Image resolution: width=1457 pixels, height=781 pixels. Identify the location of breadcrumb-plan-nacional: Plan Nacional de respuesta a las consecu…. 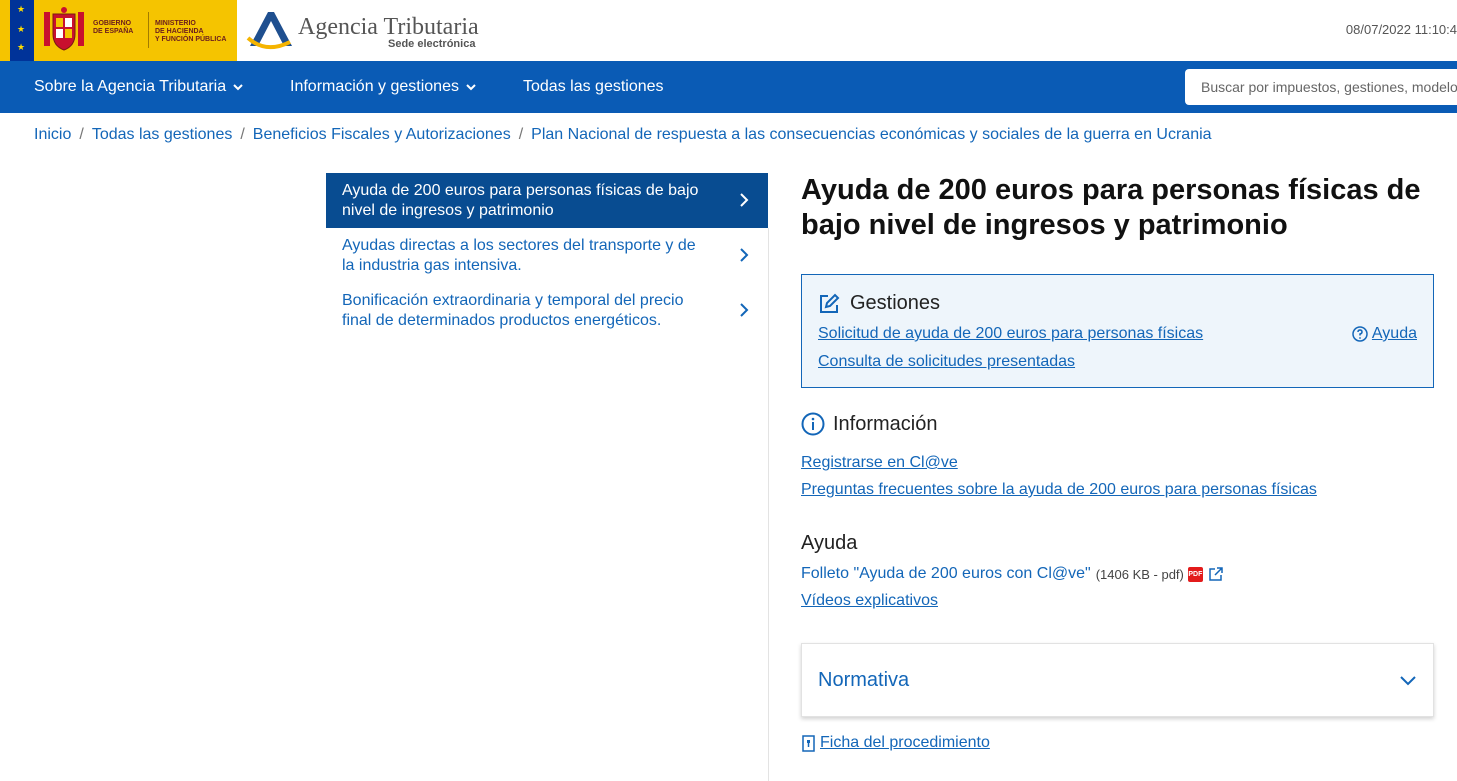
(871, 135).